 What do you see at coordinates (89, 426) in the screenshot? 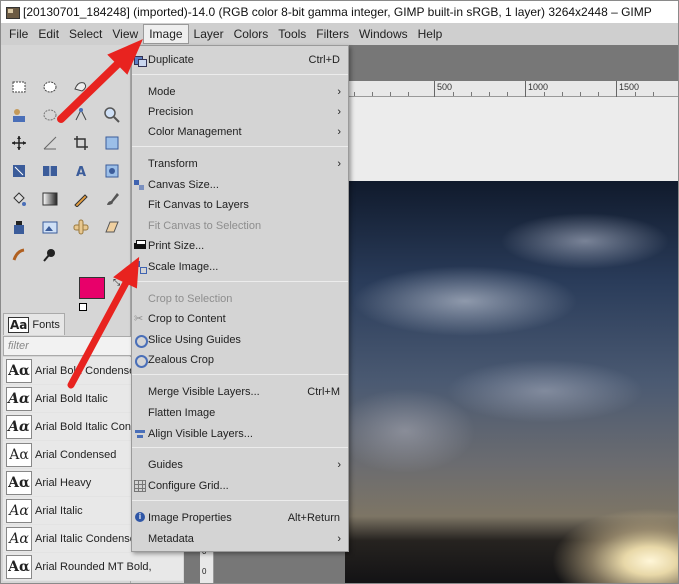
I see `font-name: Arial Bold Italic Conde` at bounding box center [89, 426].